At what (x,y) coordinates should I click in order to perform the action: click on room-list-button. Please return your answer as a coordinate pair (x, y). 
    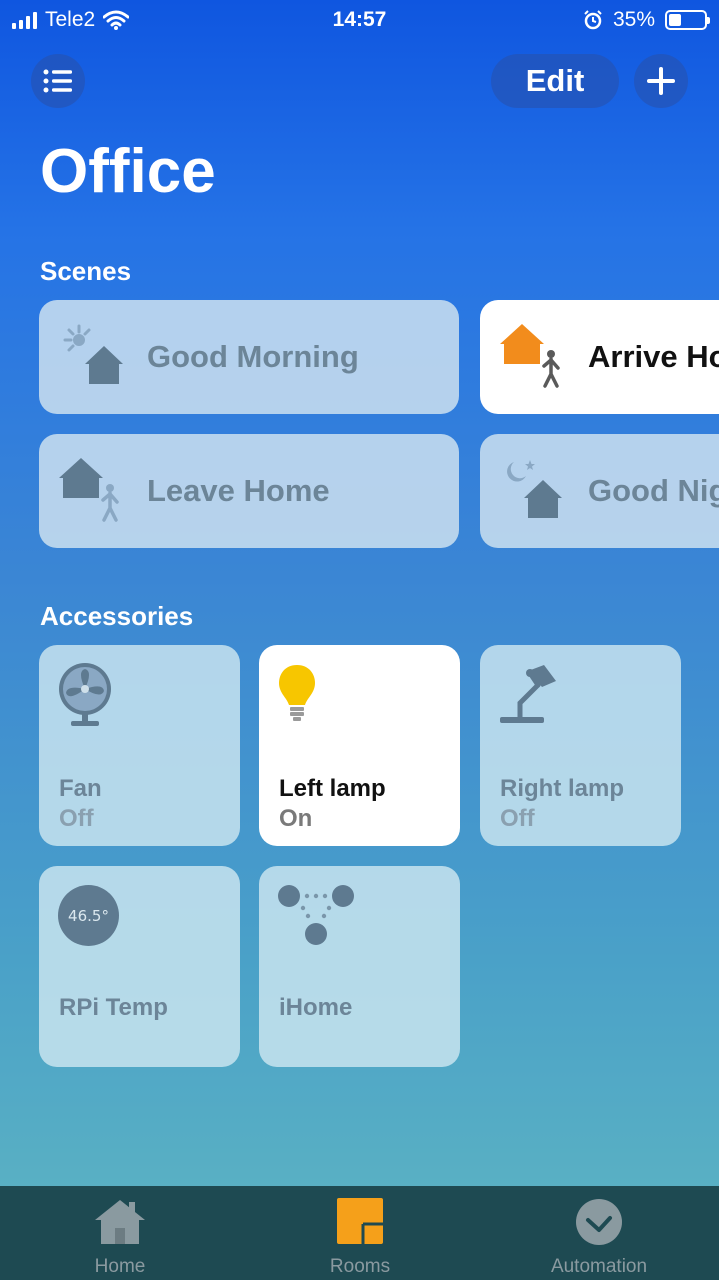
    Looking at the image, I should click on (58, 81).